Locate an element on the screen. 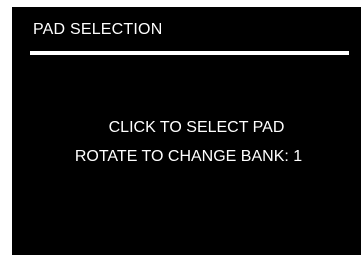  title-divider is located at coordinates (189, 53).